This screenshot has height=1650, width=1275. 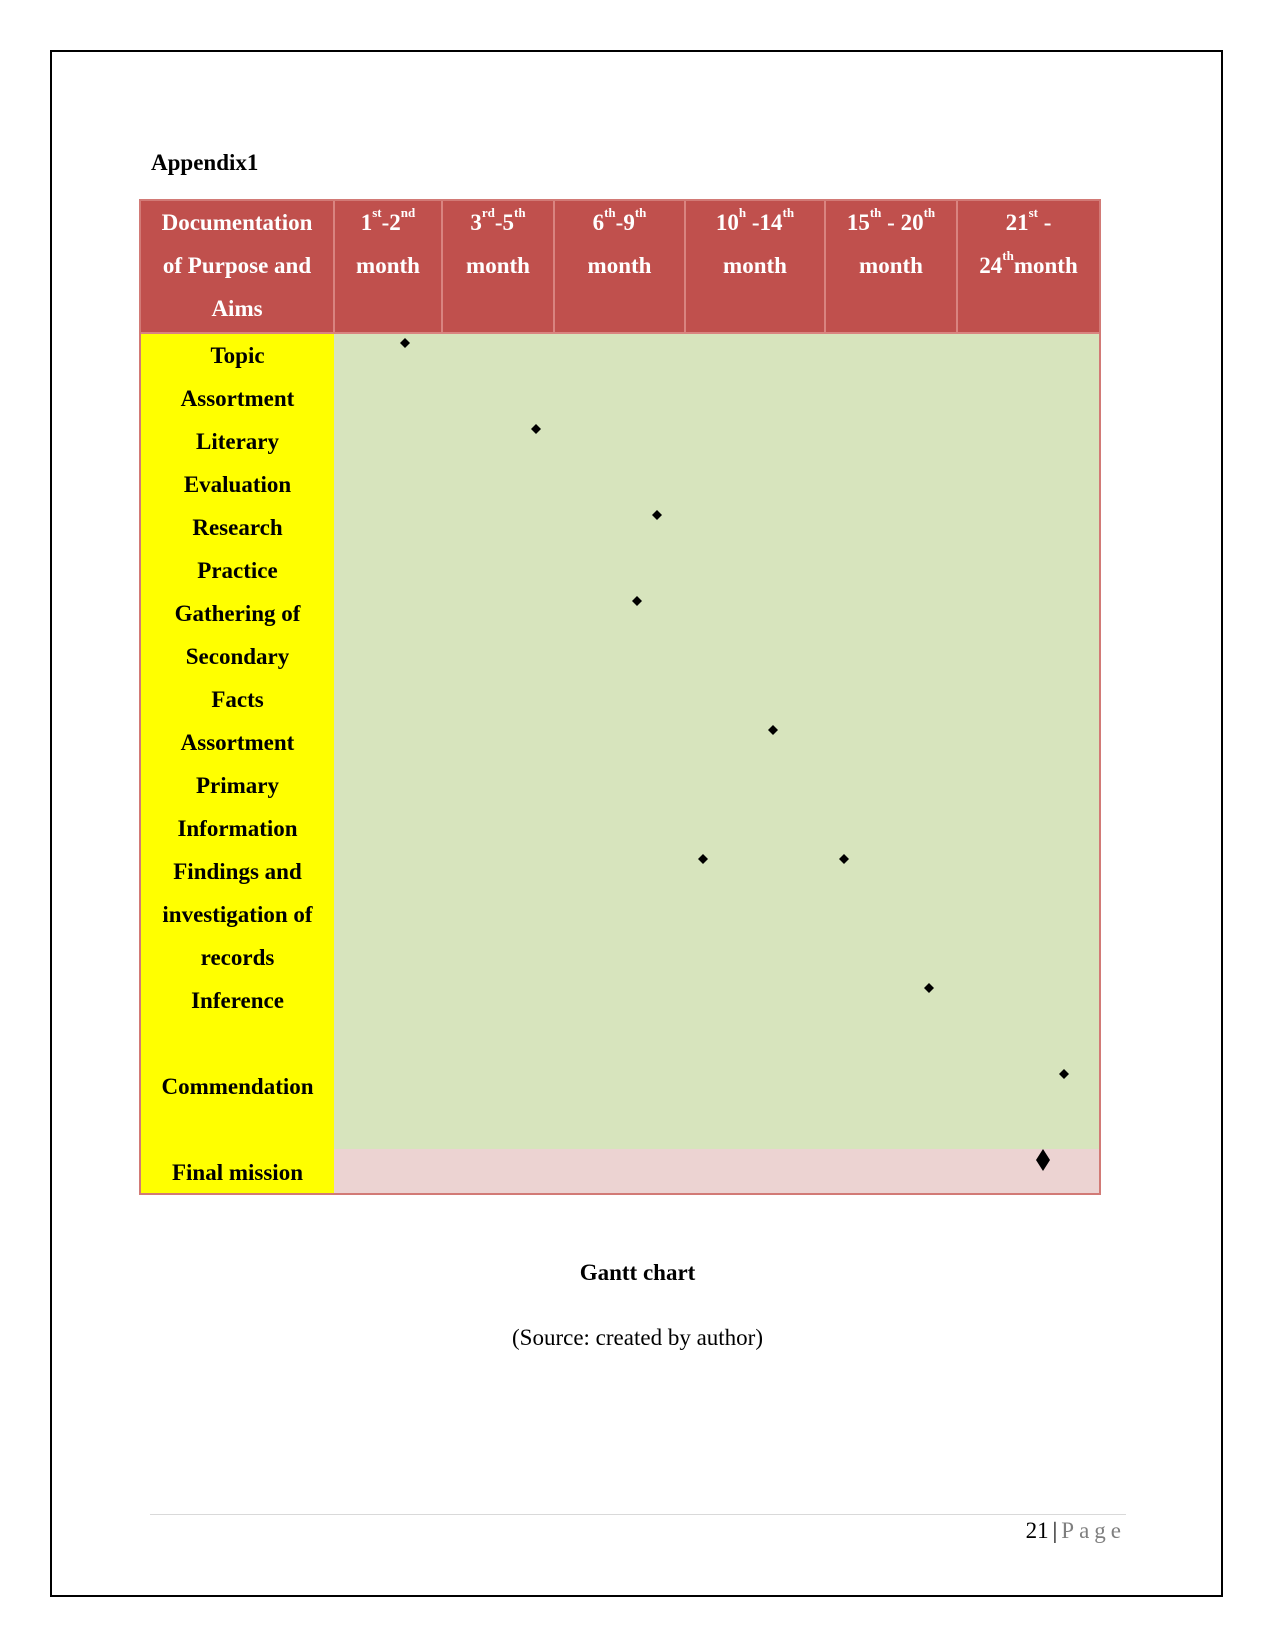 What do you see at coordinates (237, 828) in the screenshot?
I see `task-label-line: Information` at bounding box center [237, 828].